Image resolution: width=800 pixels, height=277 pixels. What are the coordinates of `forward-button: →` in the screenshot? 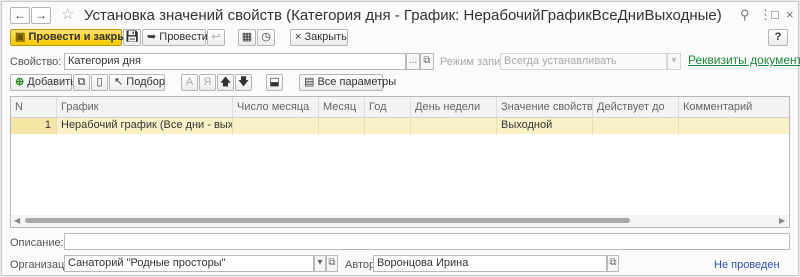 It's located at (41, 15).